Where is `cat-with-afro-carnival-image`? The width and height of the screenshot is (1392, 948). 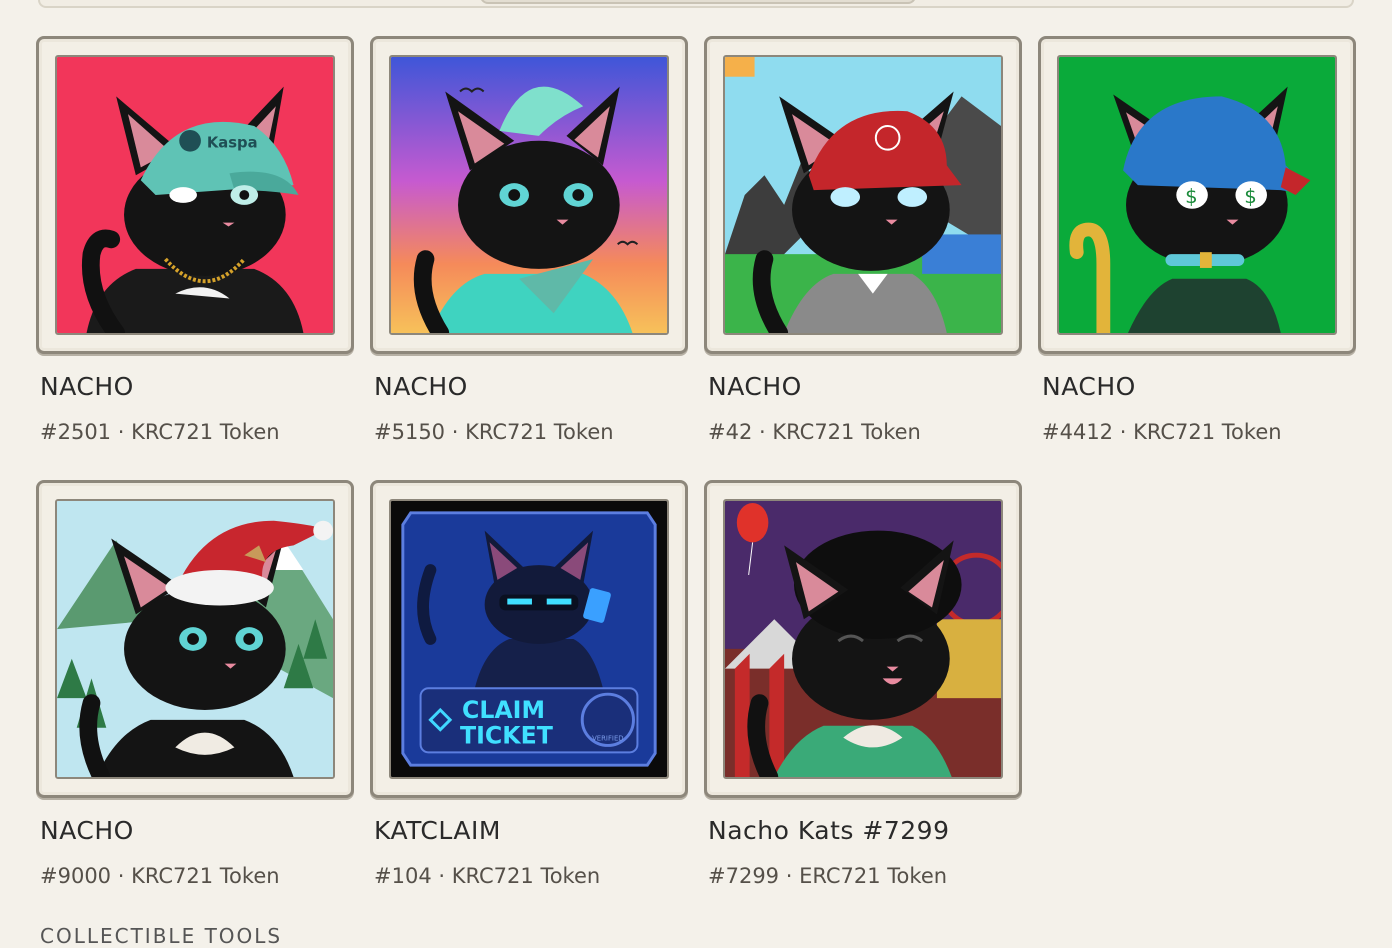
cat-with-afro-carnival-image is located at coordinates (863, 639).